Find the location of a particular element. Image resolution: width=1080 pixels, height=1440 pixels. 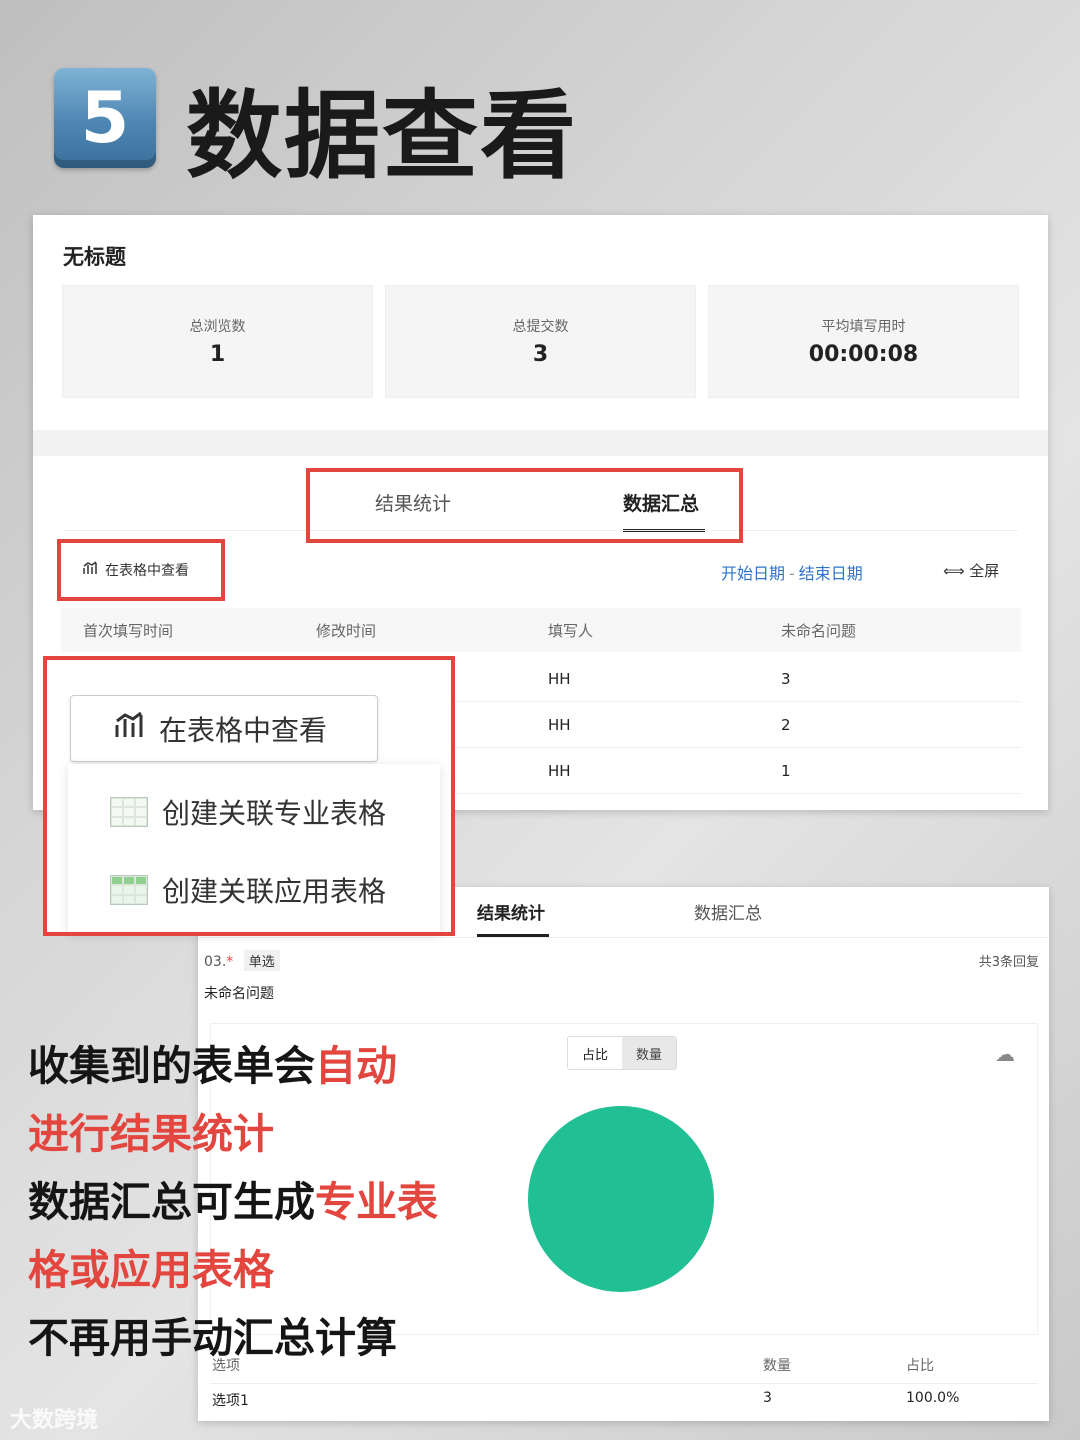

caption-highlight: 专业表 is located at coordinates (376, 1202).